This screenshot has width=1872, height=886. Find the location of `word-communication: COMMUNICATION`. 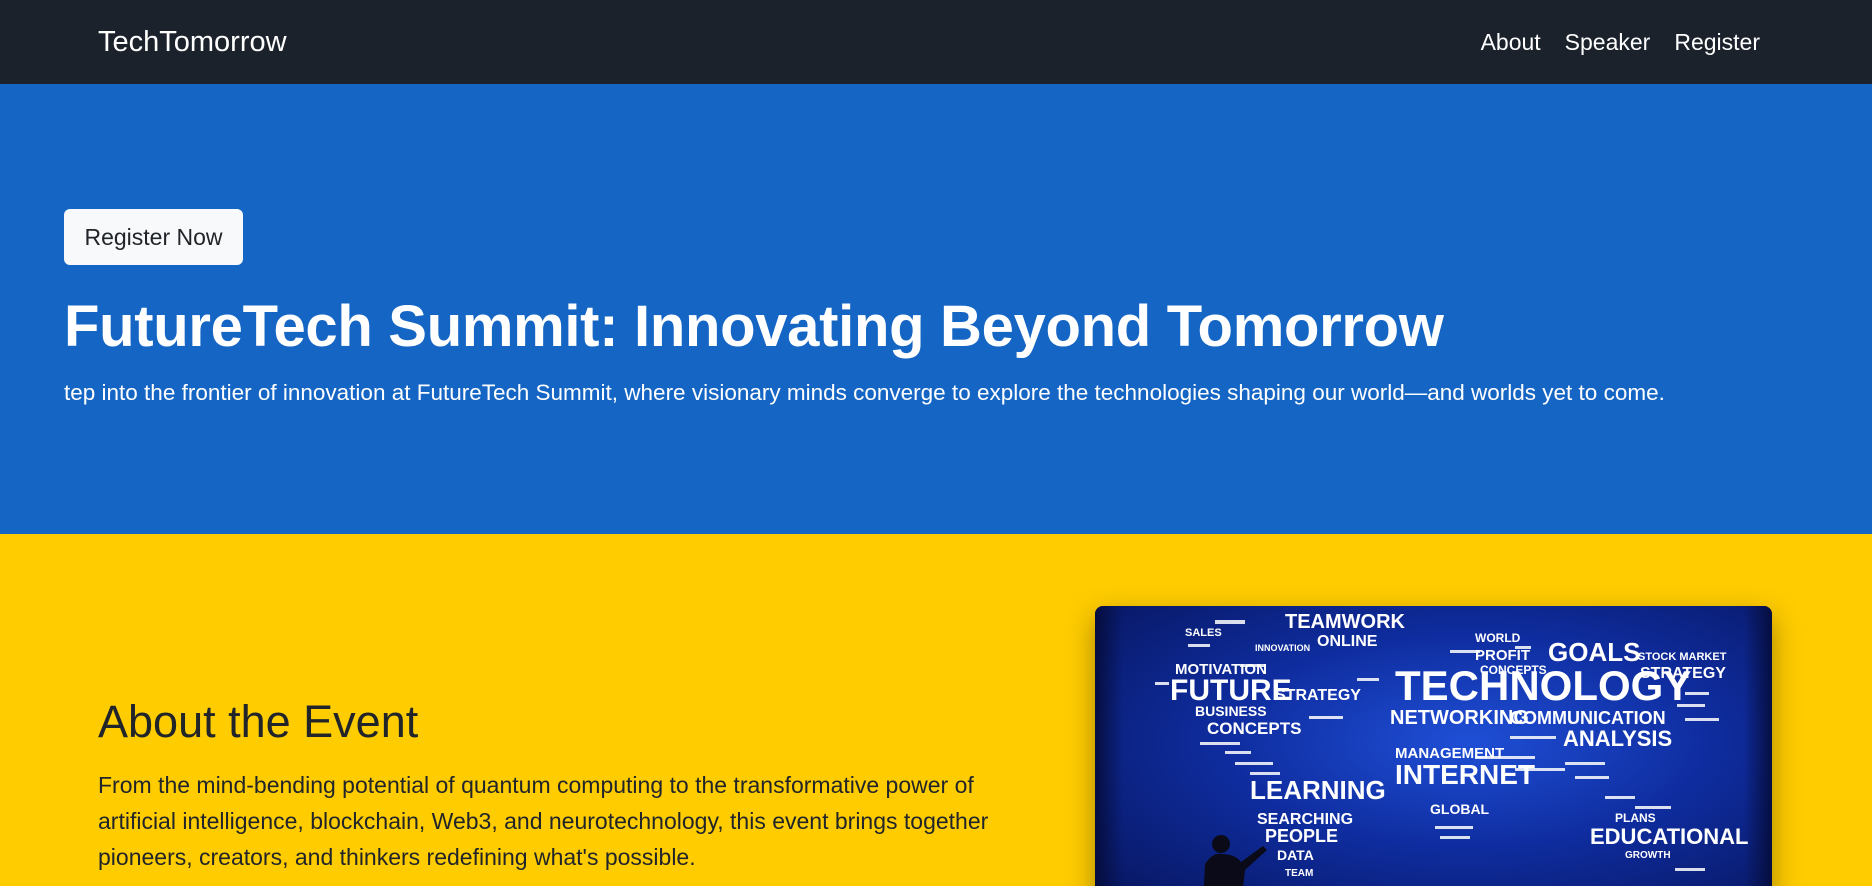

word-communication: COMMUNICATION is located at coordinates (1588, 718).